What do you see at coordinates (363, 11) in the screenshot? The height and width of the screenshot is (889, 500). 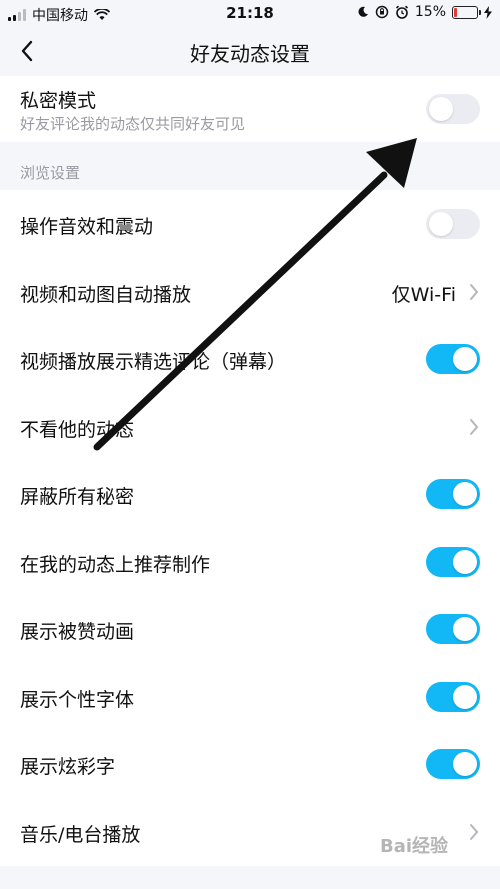 I see `moon-icon` at bounding box center [363, 11].